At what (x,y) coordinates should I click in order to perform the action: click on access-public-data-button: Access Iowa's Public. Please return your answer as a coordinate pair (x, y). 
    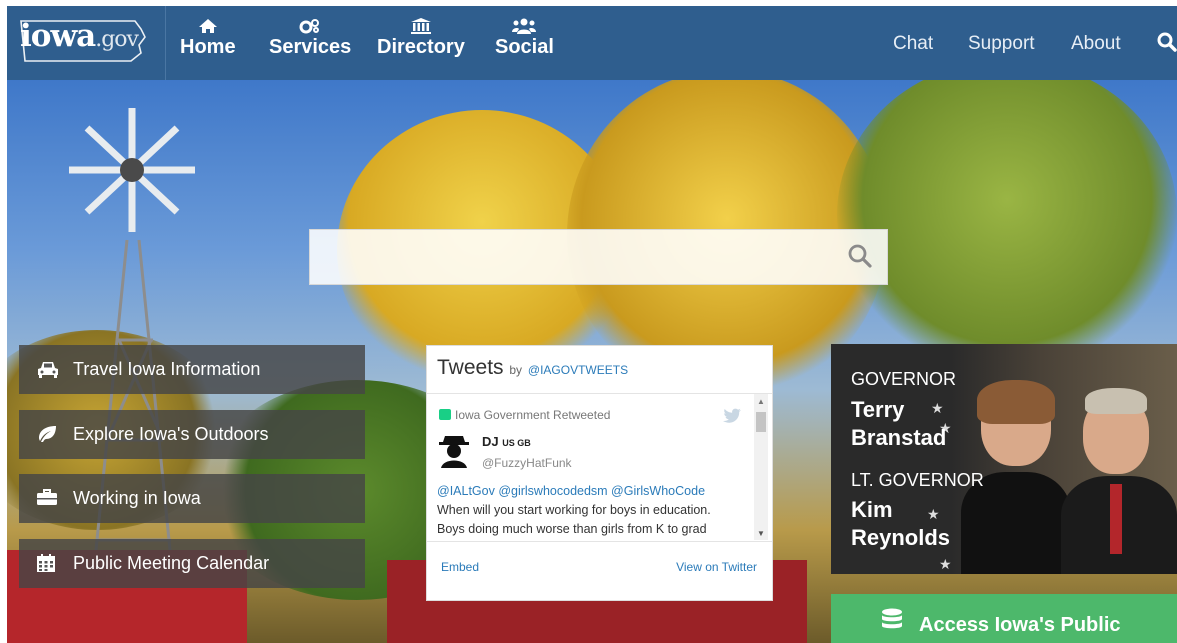
    Looking at the image, I should click on (1004, 618).